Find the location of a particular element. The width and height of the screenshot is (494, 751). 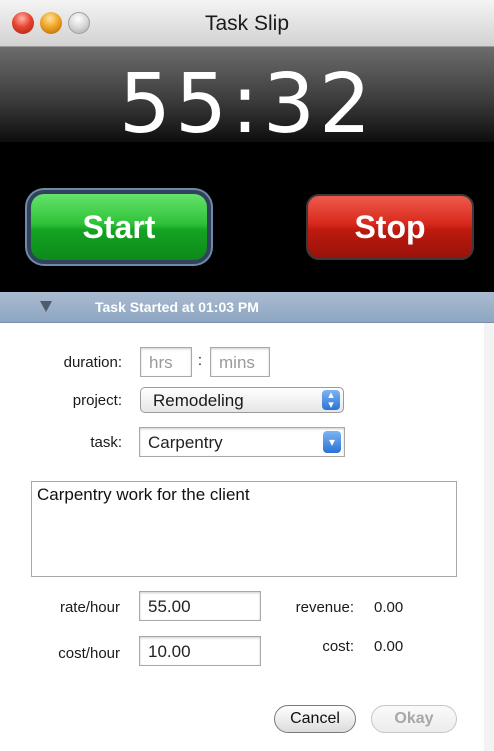

stop-button: Stop is located at coordinates (390, 227).